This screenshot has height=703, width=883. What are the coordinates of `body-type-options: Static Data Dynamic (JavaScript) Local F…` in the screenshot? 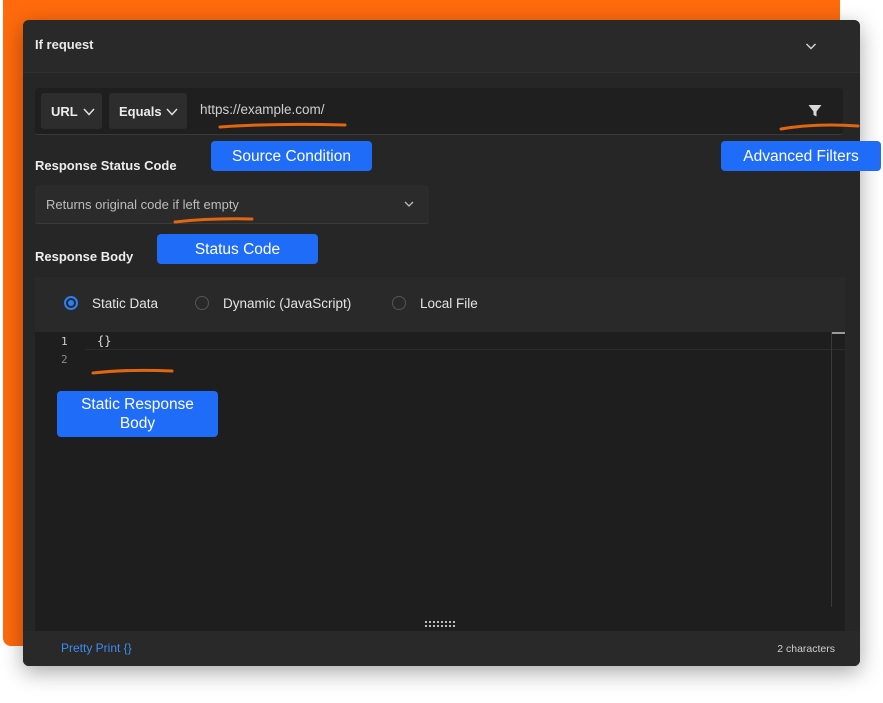 It's located at (440, 304).